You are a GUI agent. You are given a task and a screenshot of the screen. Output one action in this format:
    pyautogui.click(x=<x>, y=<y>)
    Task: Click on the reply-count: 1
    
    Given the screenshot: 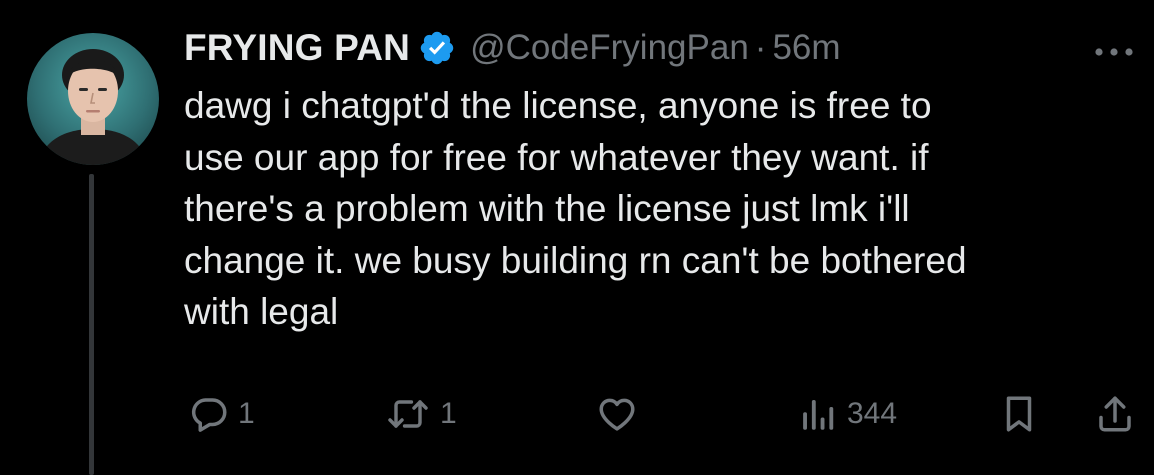 What is the action you would take?
    pyautogui.click(x=246, y=413)
    